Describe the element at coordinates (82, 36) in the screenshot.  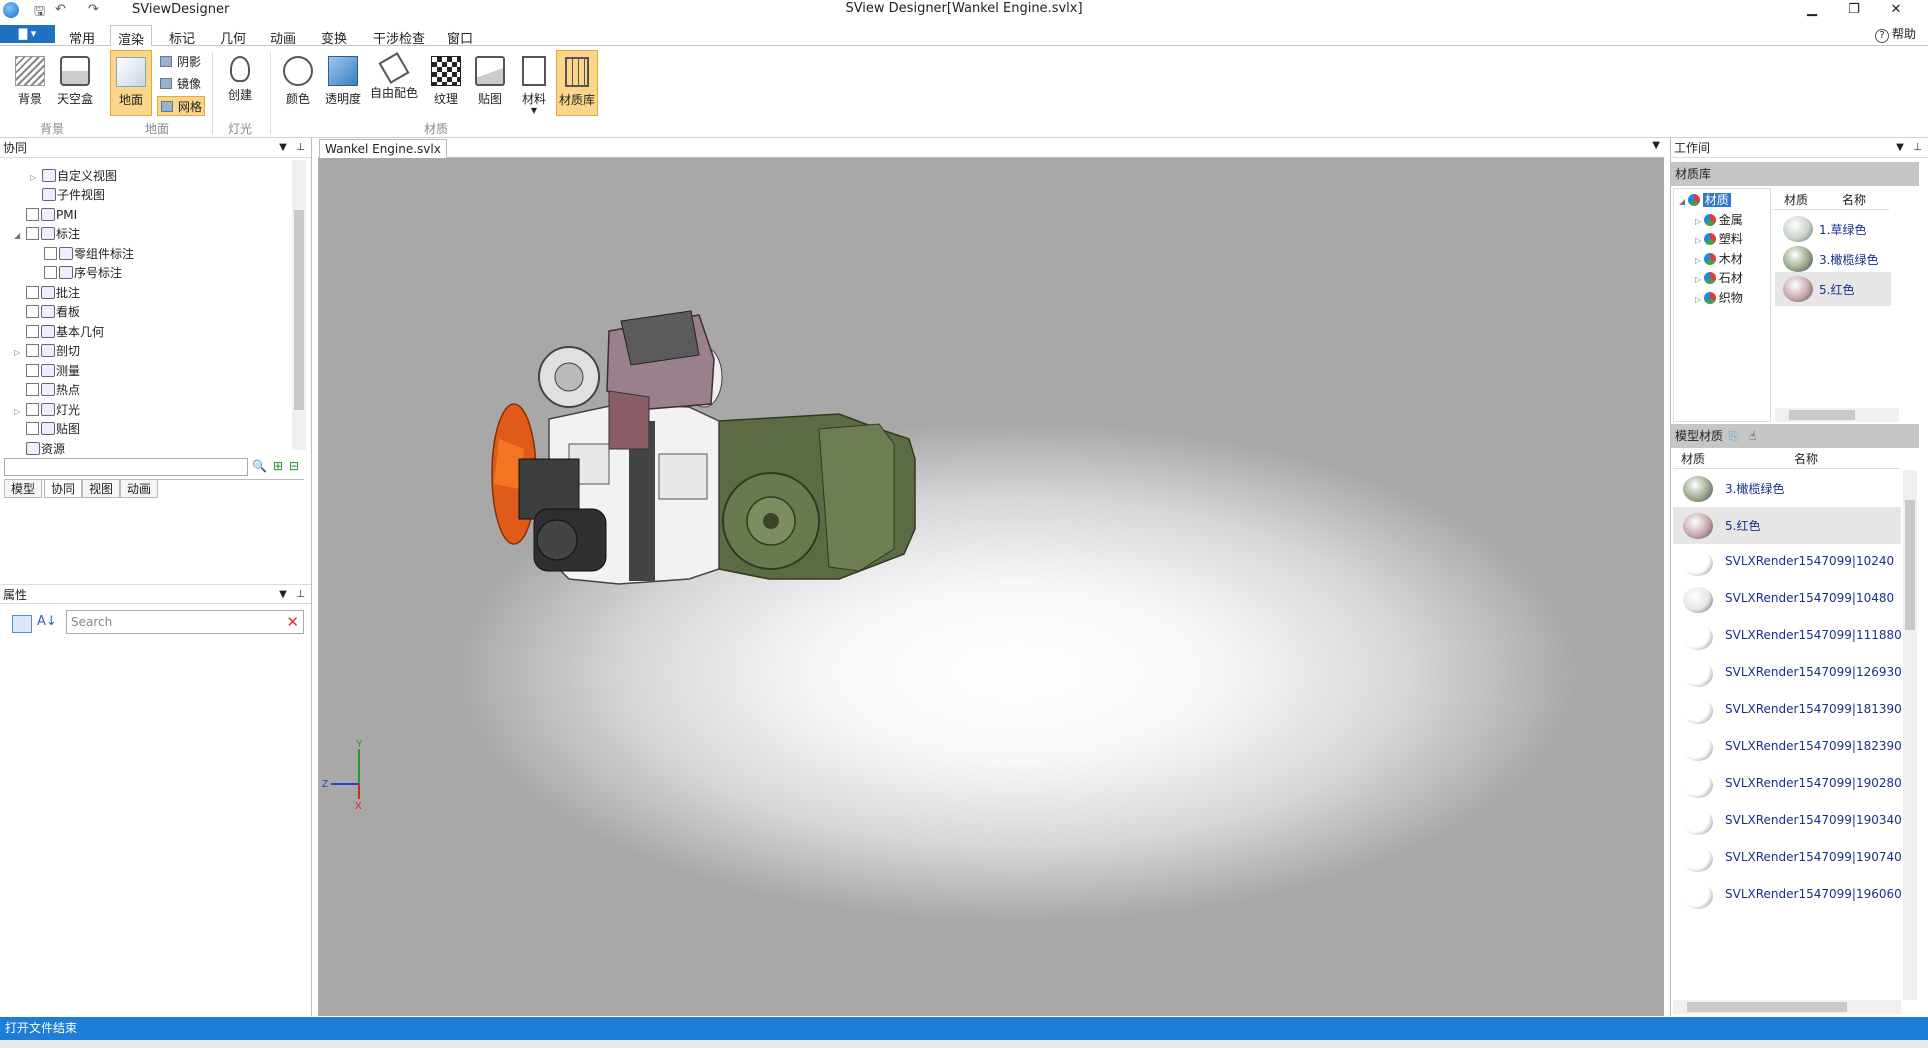
I see `tab-common: 常用` at that location.